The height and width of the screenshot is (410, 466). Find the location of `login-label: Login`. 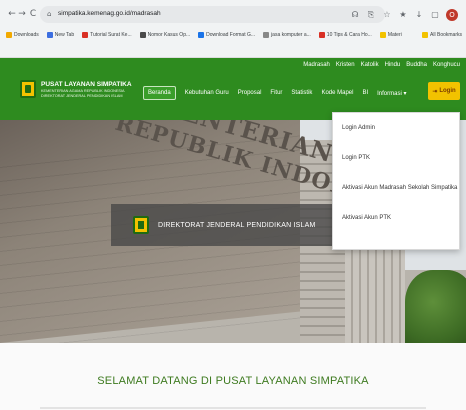

login-label: Login is located at coordinates (447, 91).